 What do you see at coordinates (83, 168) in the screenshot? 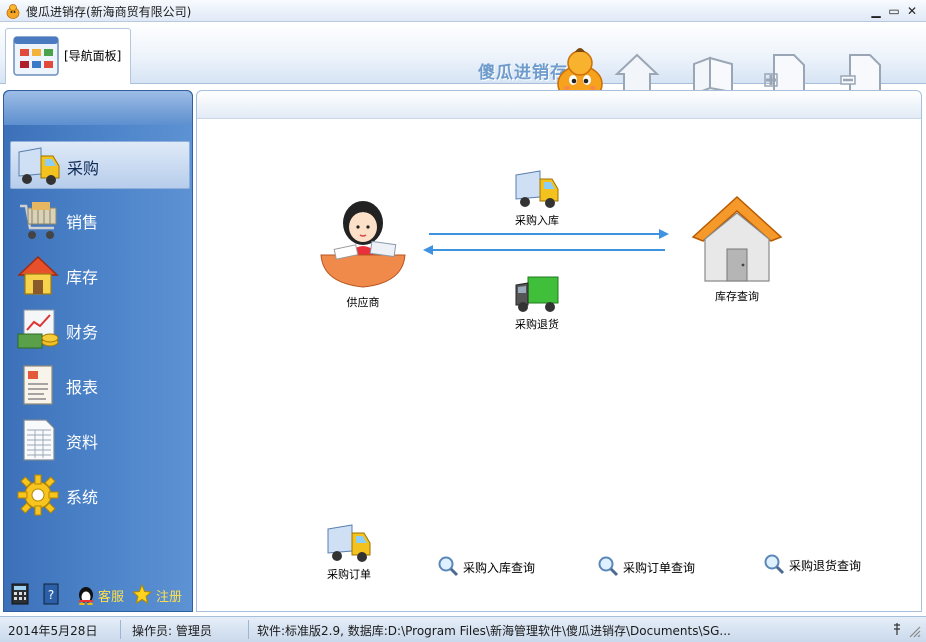
I see `sidebar-item-label: 采购` at bounding box center [83, 168].